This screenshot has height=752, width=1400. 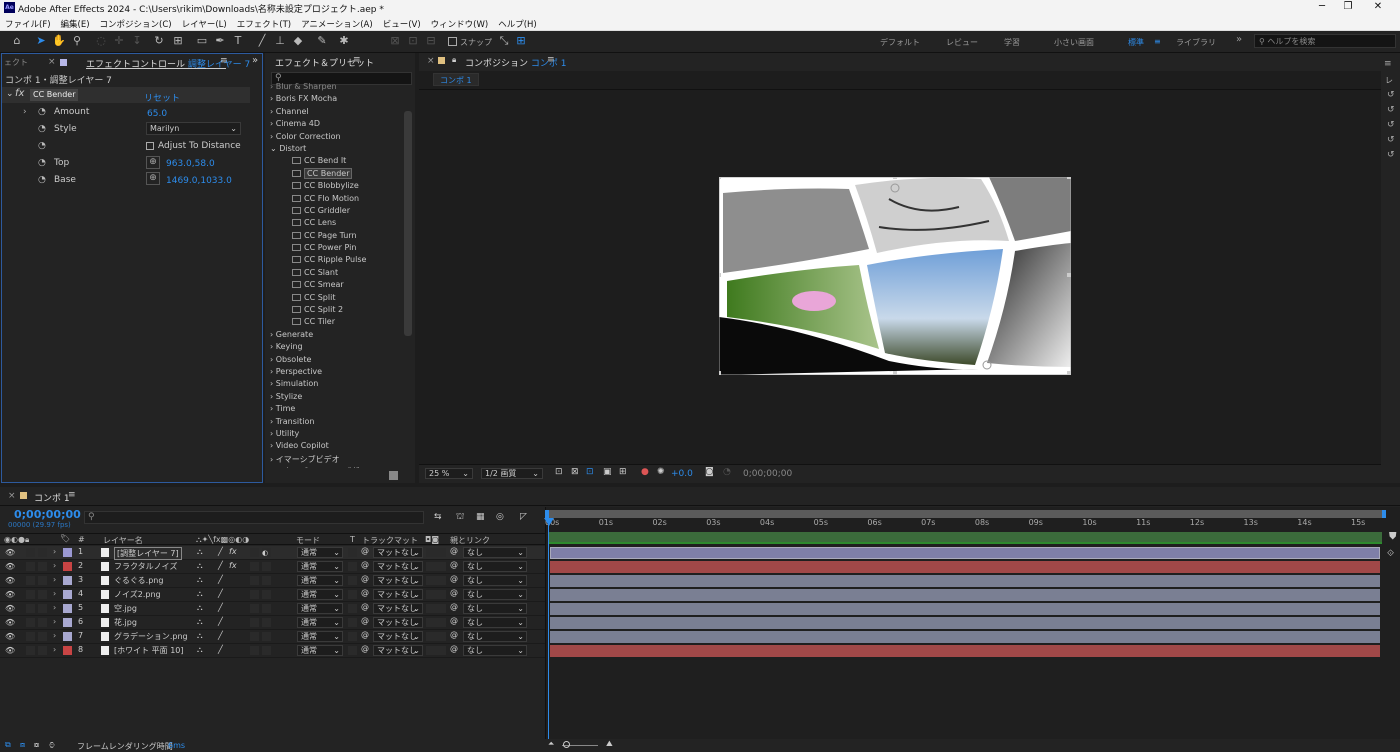 I want to click on zoom-in-icon: ⛰︎, so click(x=609, y=744).